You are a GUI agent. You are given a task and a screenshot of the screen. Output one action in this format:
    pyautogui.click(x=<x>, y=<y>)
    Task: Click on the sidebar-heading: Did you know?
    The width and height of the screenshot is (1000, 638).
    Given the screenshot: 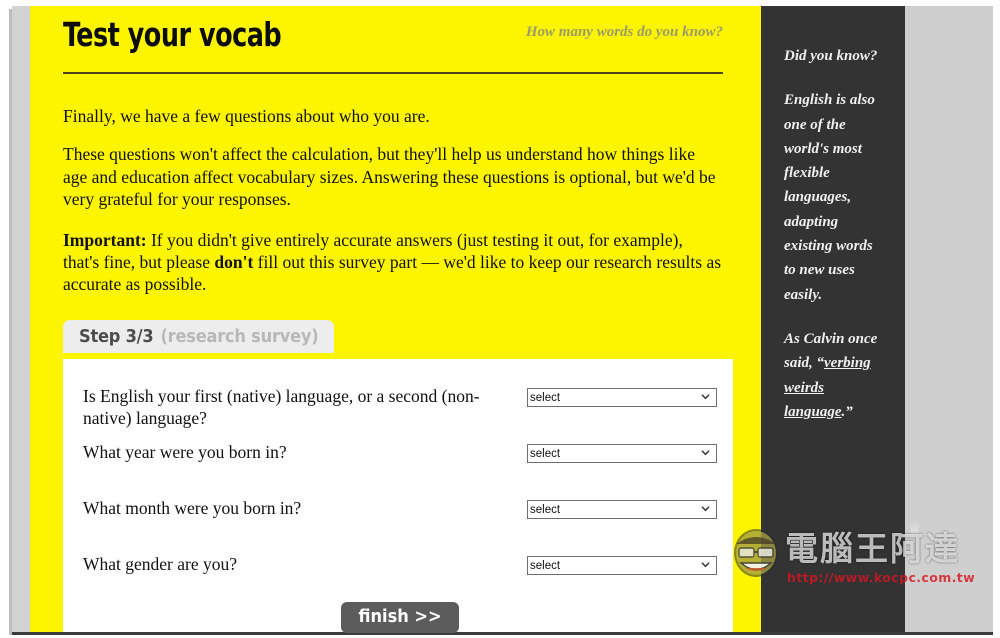 What is the action you would take?
    pyautogui.click(x=831, y=56)
    